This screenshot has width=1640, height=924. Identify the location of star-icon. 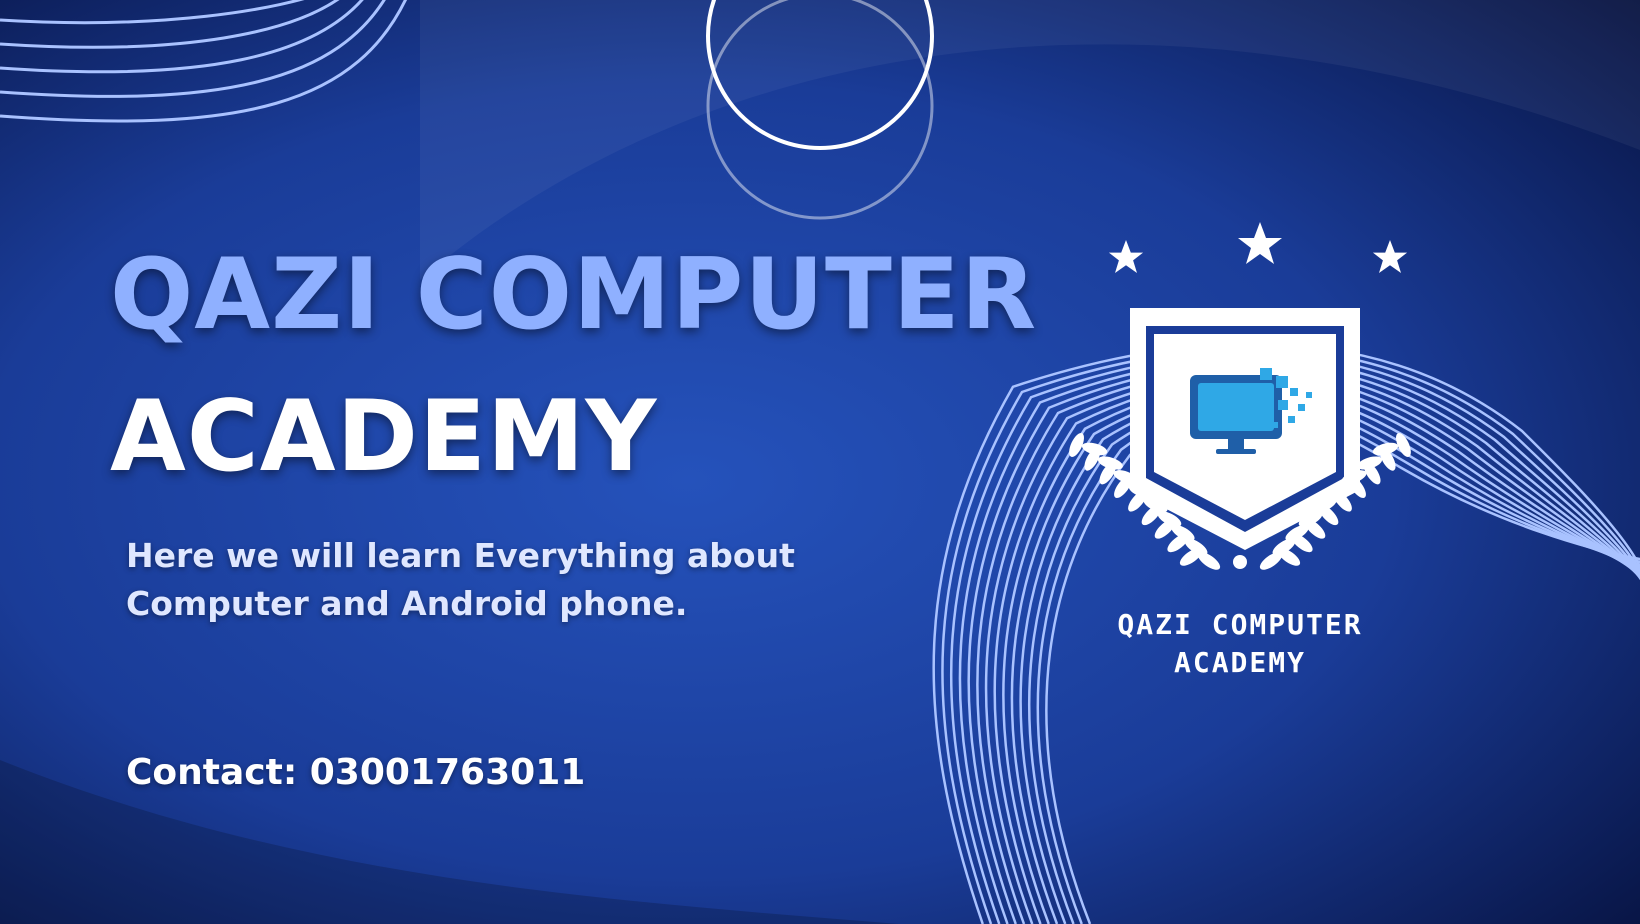
(1258, 247).